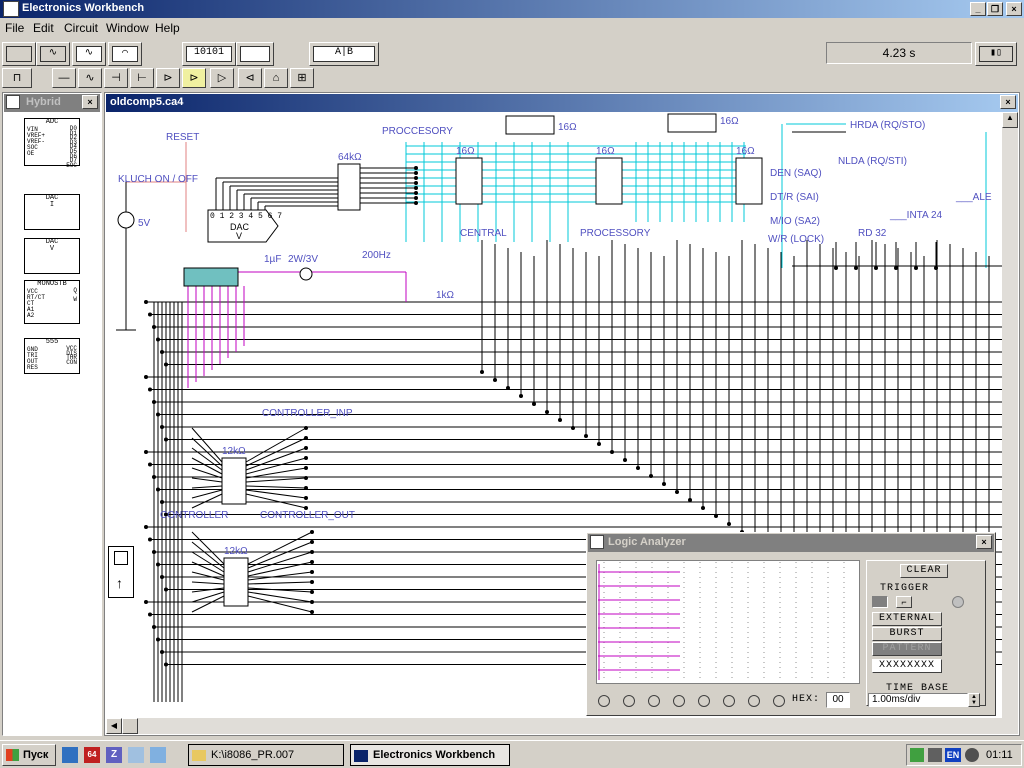 The height and width of the screenshot is (768, 1024). Describe the element at coordinates (90, 102) in the screenshot. I see `parts-bin-close-button: ×` at that location.